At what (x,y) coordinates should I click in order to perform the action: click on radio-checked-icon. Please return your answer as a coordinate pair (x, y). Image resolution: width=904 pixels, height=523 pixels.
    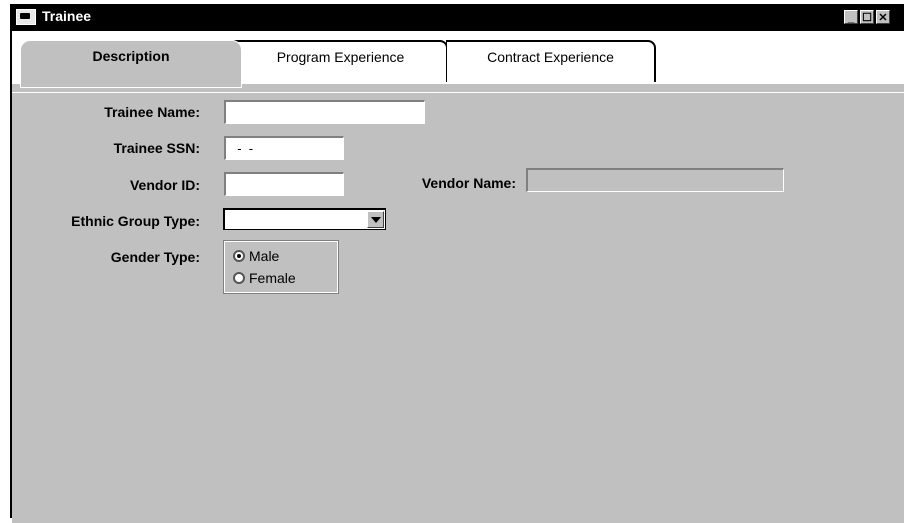
    Looking at the image, I should click on (239, 256).